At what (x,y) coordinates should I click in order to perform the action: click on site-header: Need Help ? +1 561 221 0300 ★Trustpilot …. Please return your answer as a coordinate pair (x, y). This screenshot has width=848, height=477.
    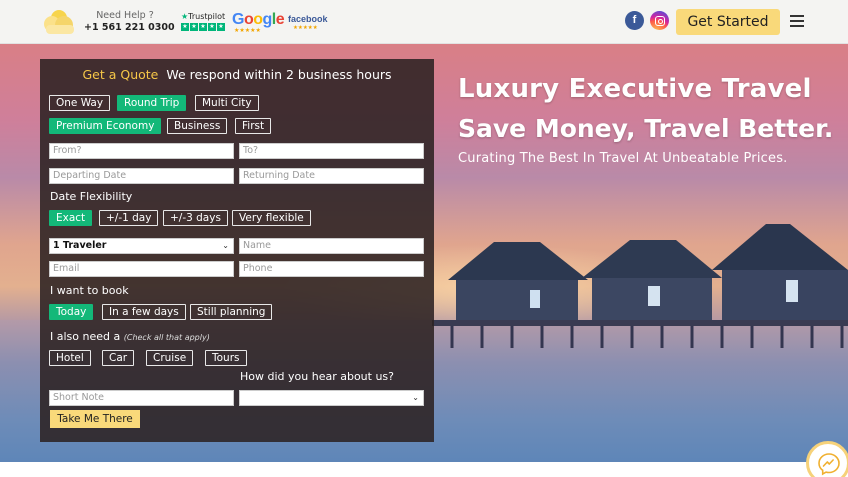
    Looking at the image, I should click on (424, 22).